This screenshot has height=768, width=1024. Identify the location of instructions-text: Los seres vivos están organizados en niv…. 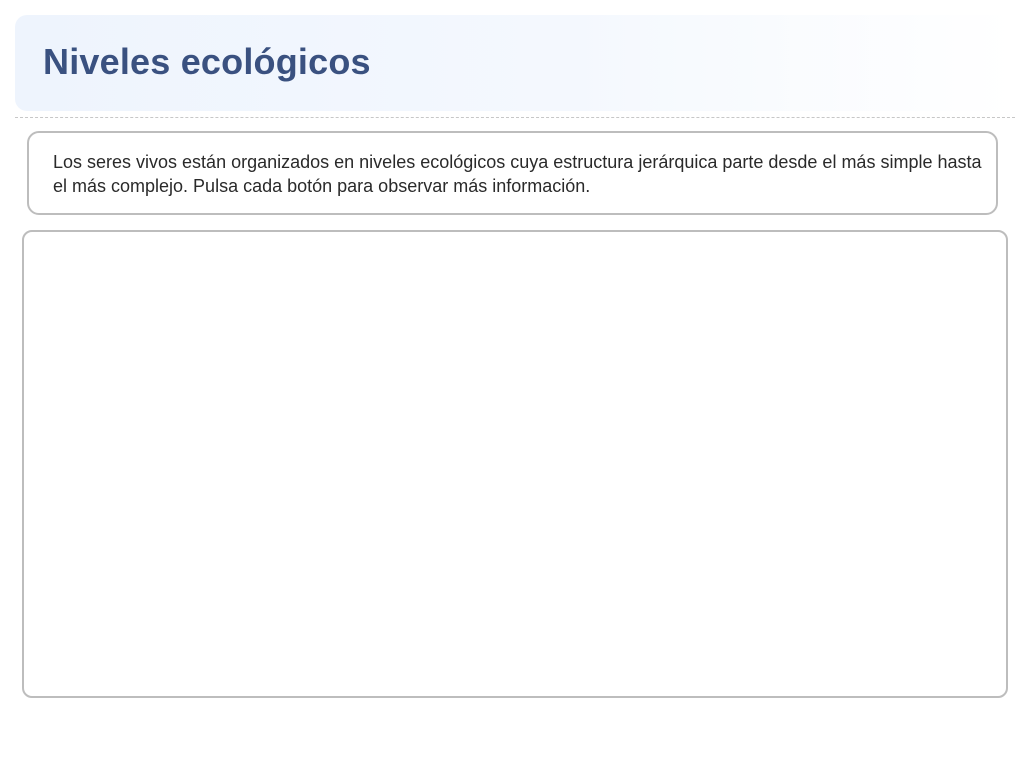
(517, 174).